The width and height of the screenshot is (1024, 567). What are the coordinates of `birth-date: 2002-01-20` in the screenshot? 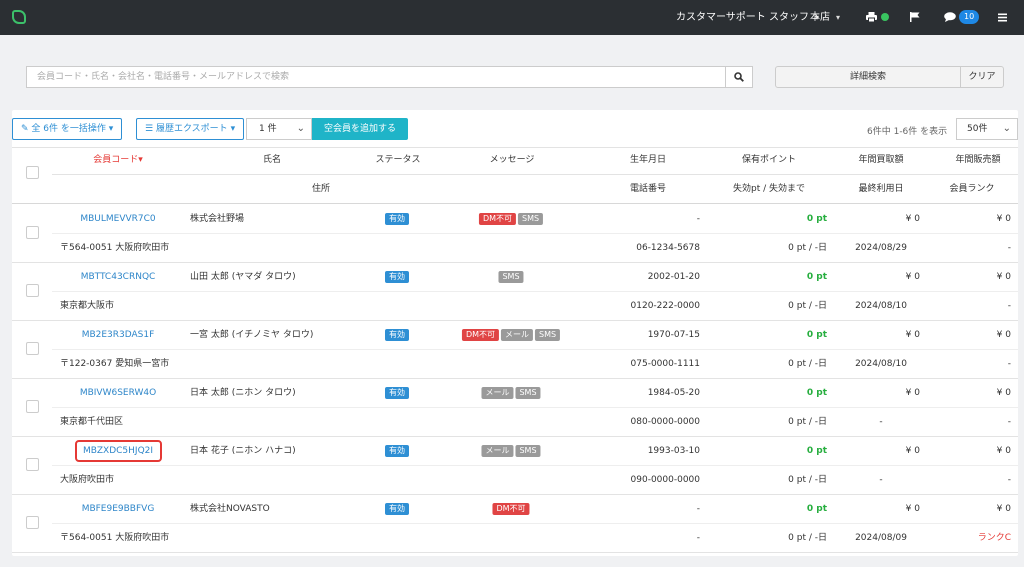 It's located at (673, 277).